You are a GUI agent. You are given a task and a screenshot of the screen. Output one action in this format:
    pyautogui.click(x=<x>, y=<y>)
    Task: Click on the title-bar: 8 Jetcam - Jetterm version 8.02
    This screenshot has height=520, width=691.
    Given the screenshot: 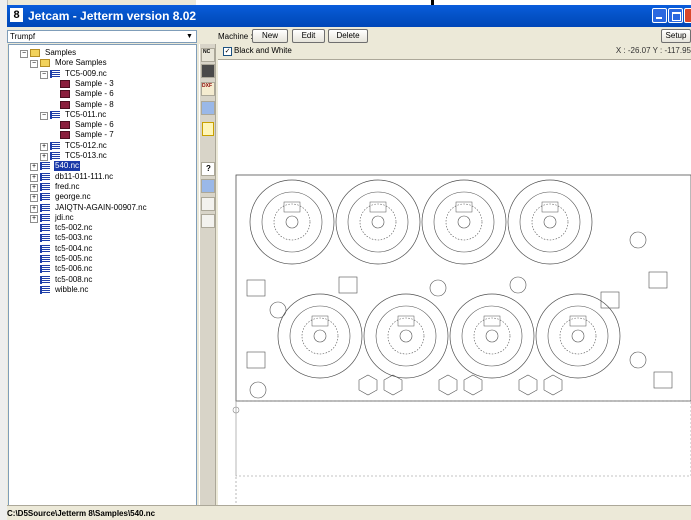 What is the action you would take?
    pyautogui.click(x=349, y=16)
    